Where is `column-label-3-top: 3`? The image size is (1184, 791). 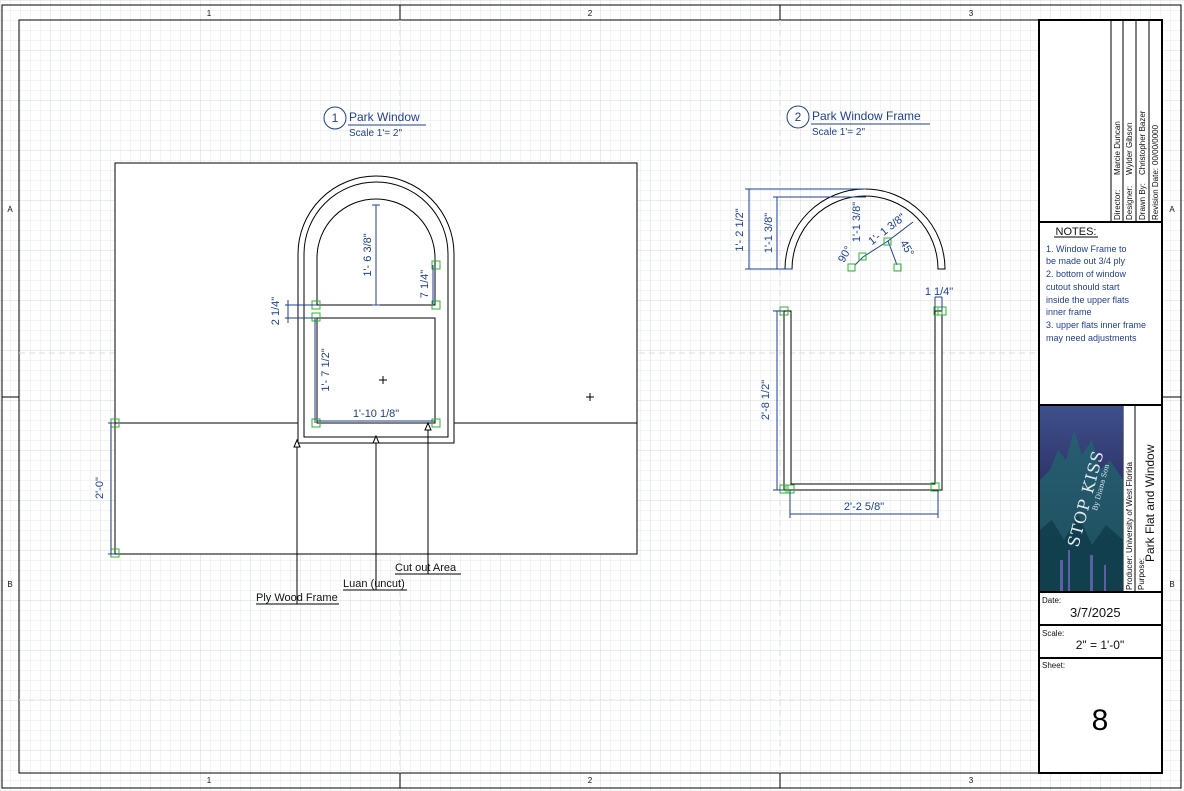 column-label-3-top: 3 is located at coordinates (971, 13).